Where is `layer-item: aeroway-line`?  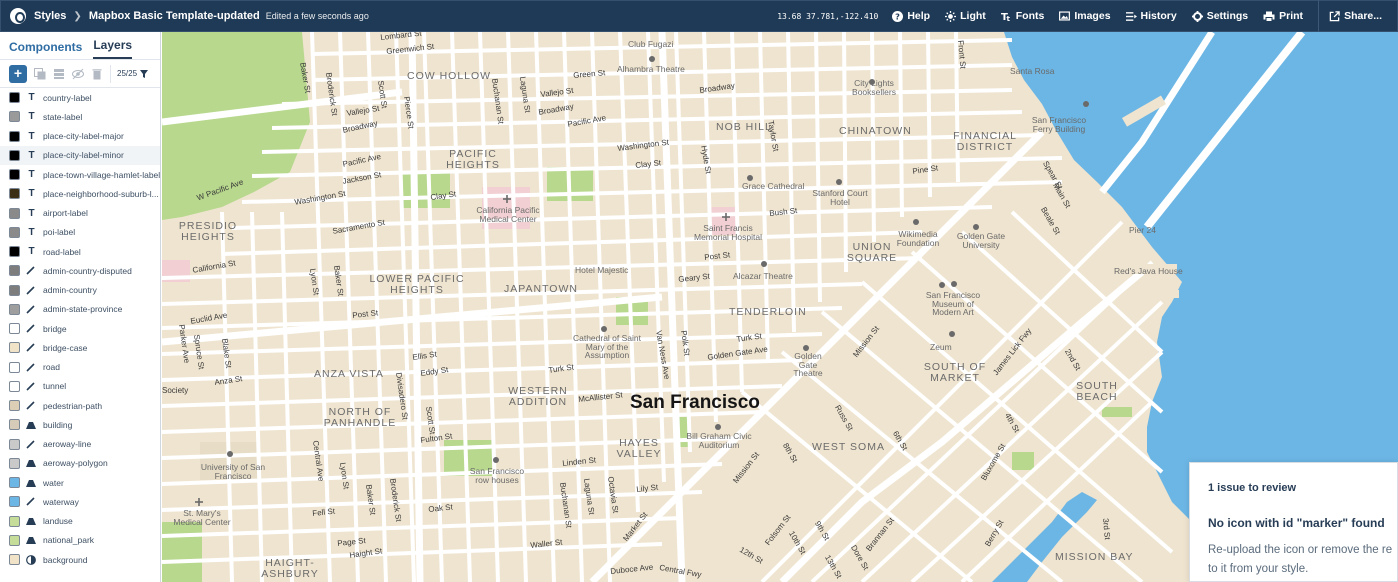
layer-item: aeroway-line is located at coordinates (80, 444).